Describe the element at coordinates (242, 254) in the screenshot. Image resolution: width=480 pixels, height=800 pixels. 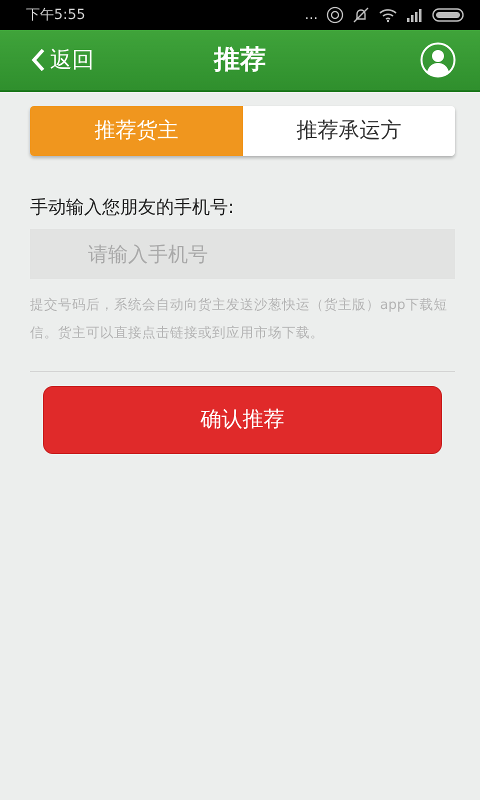
I see `phone-input-field: 请输入手机号` at that location.